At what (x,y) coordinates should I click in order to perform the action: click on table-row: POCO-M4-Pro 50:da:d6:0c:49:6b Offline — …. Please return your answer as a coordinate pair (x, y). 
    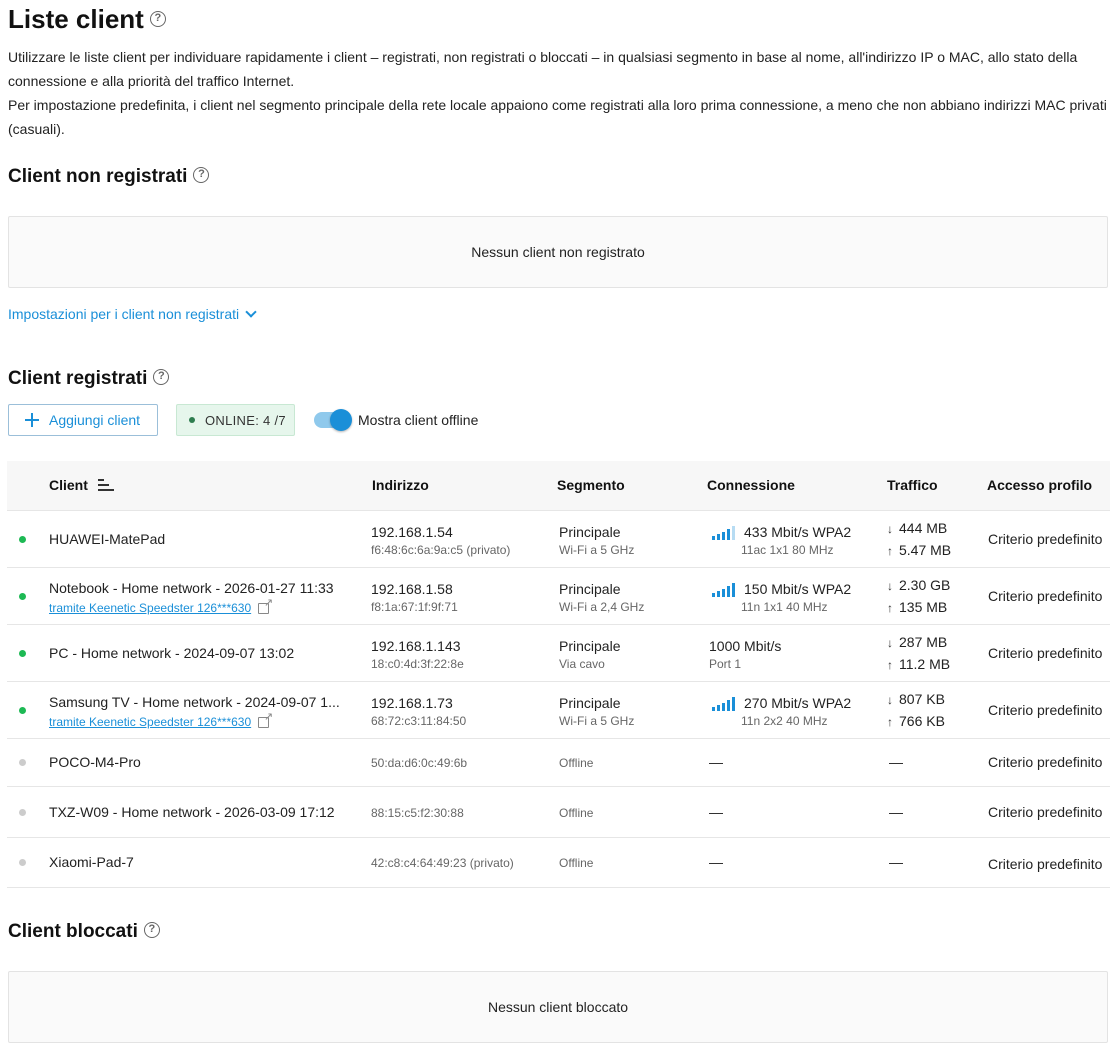
    Looking at the image, I should click on (558, 762).